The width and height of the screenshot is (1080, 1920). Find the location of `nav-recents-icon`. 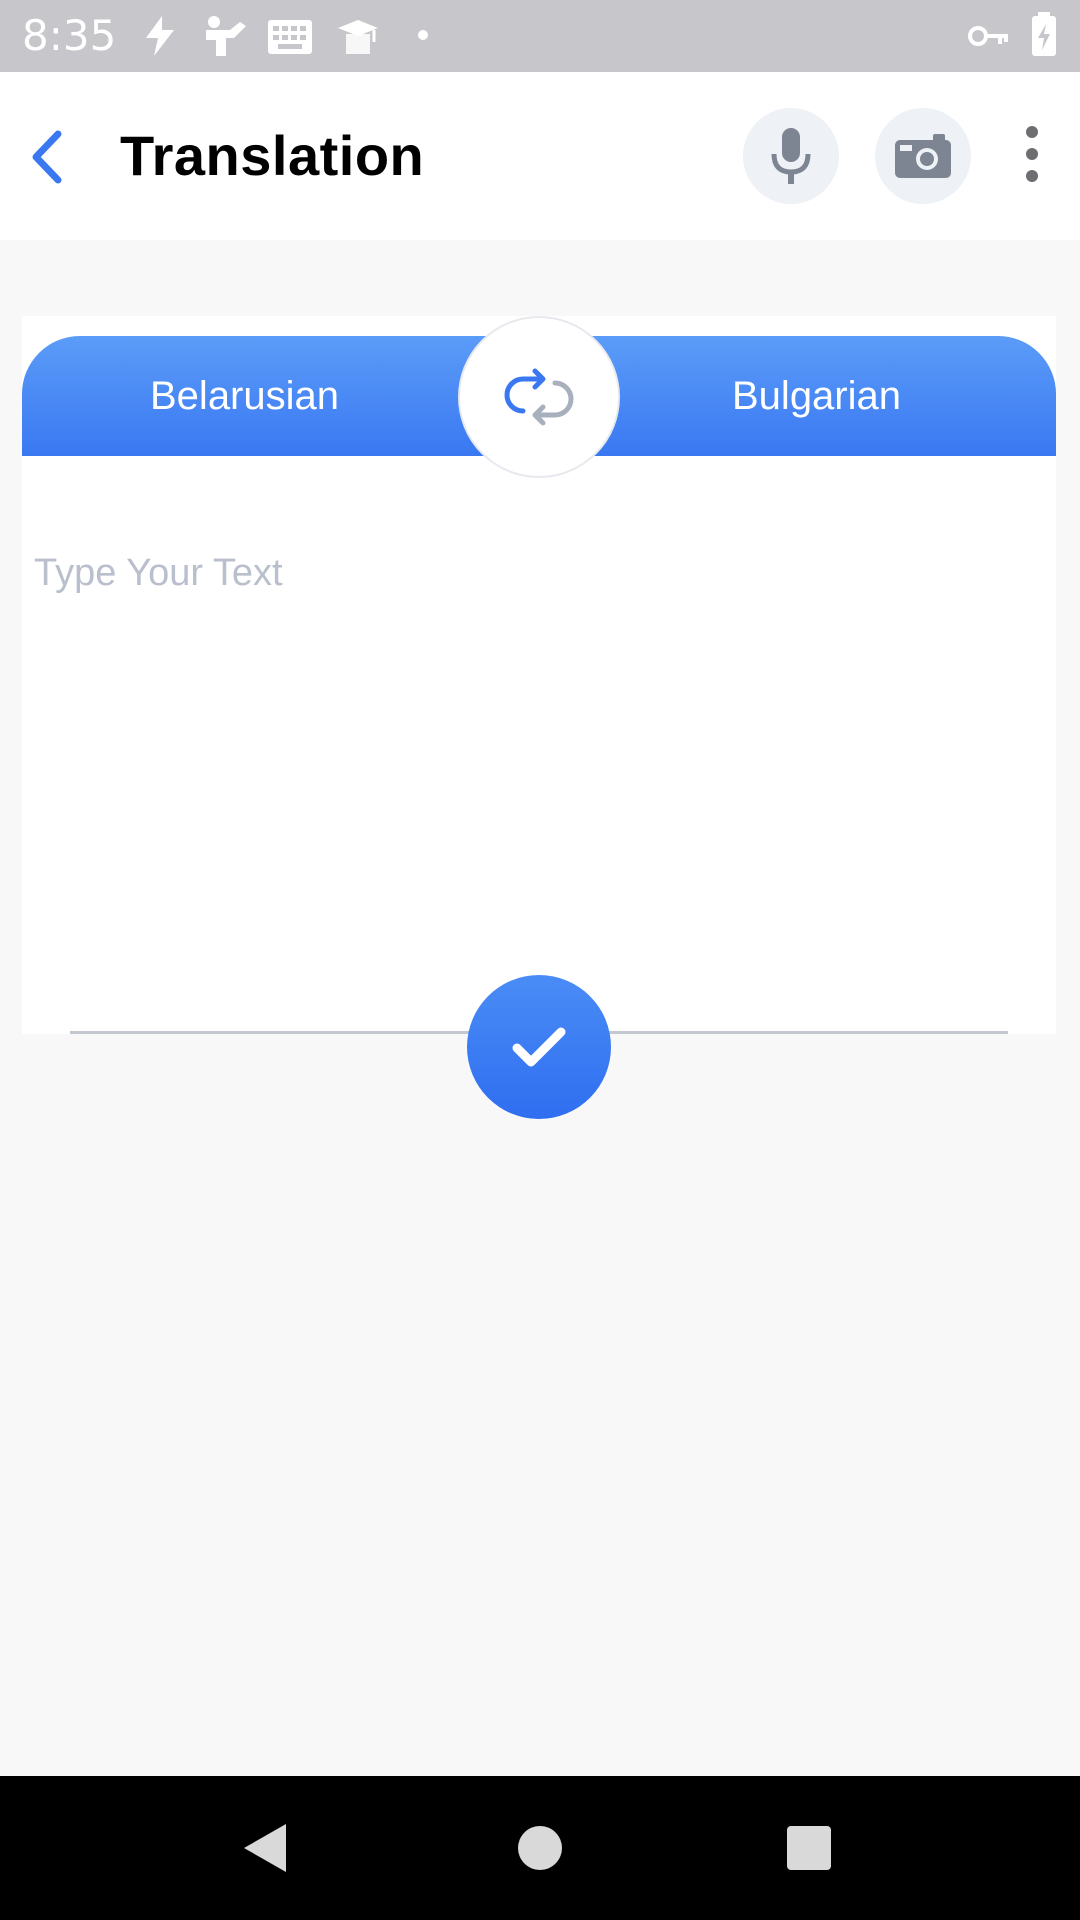

nav-recents-icon is located at coordinates (809, 1848).